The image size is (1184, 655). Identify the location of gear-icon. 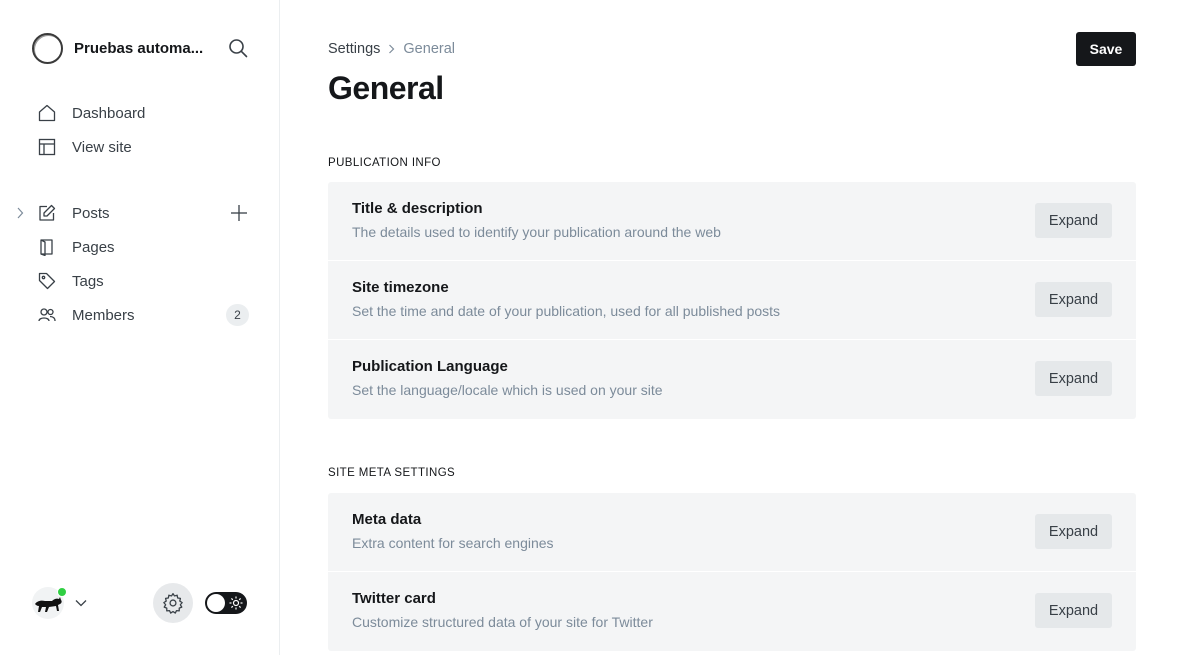
(173, 603).